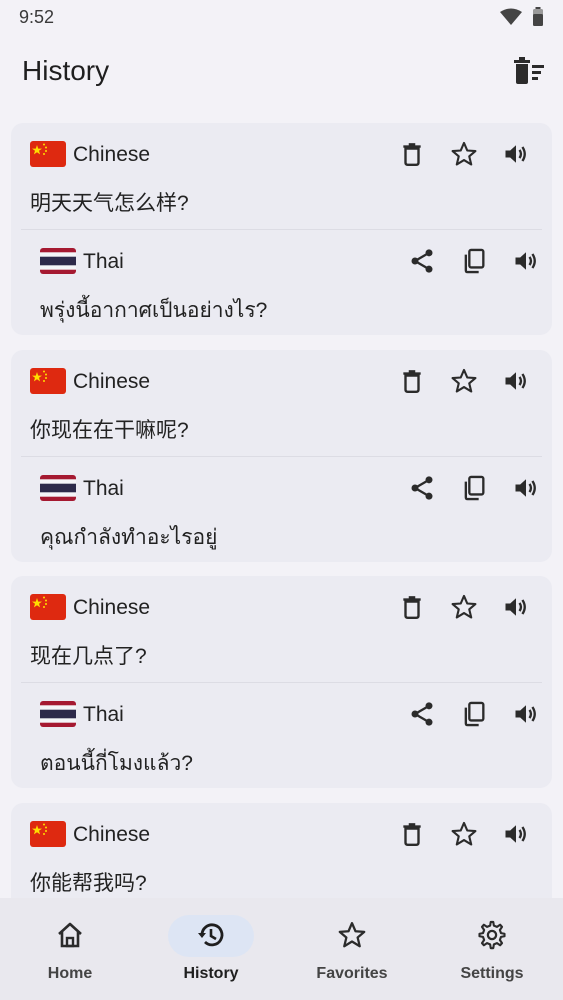  What do you see at coordinates (538, 19) in the screenshot?
I see `battery-icon` at bounding box center [538, 19].